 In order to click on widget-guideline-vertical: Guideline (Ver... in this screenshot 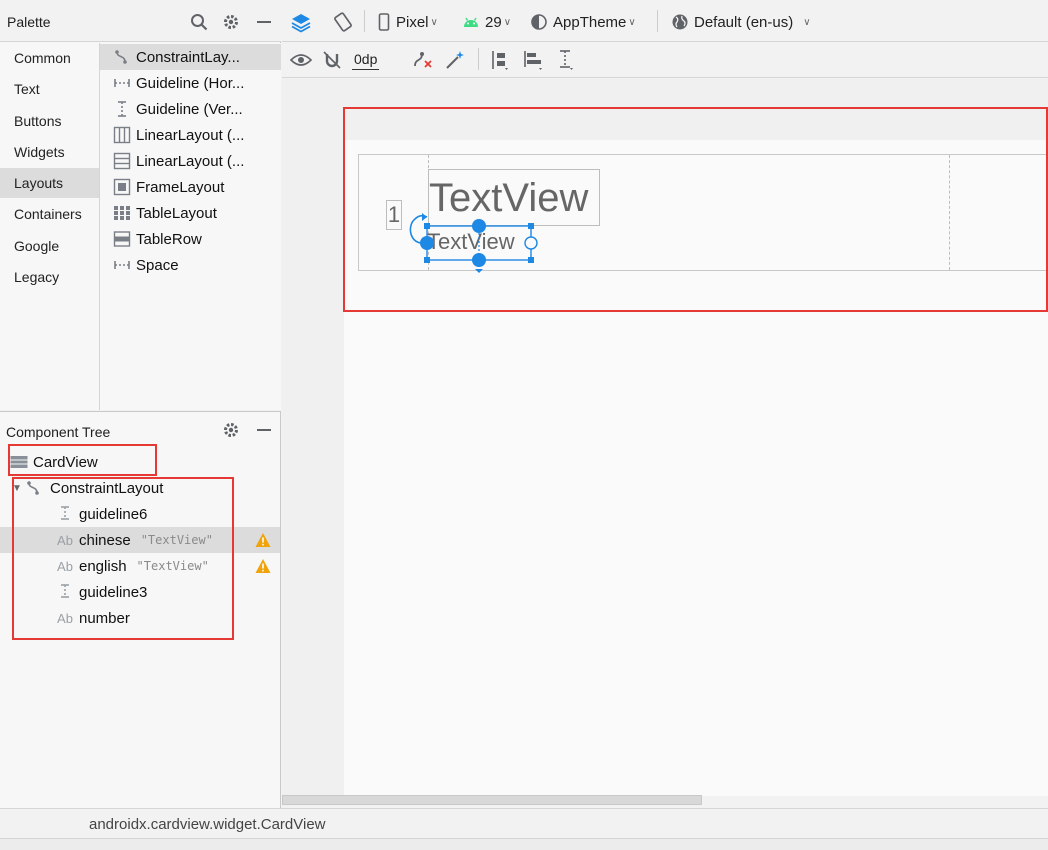, I will do `click(190, 109)`.